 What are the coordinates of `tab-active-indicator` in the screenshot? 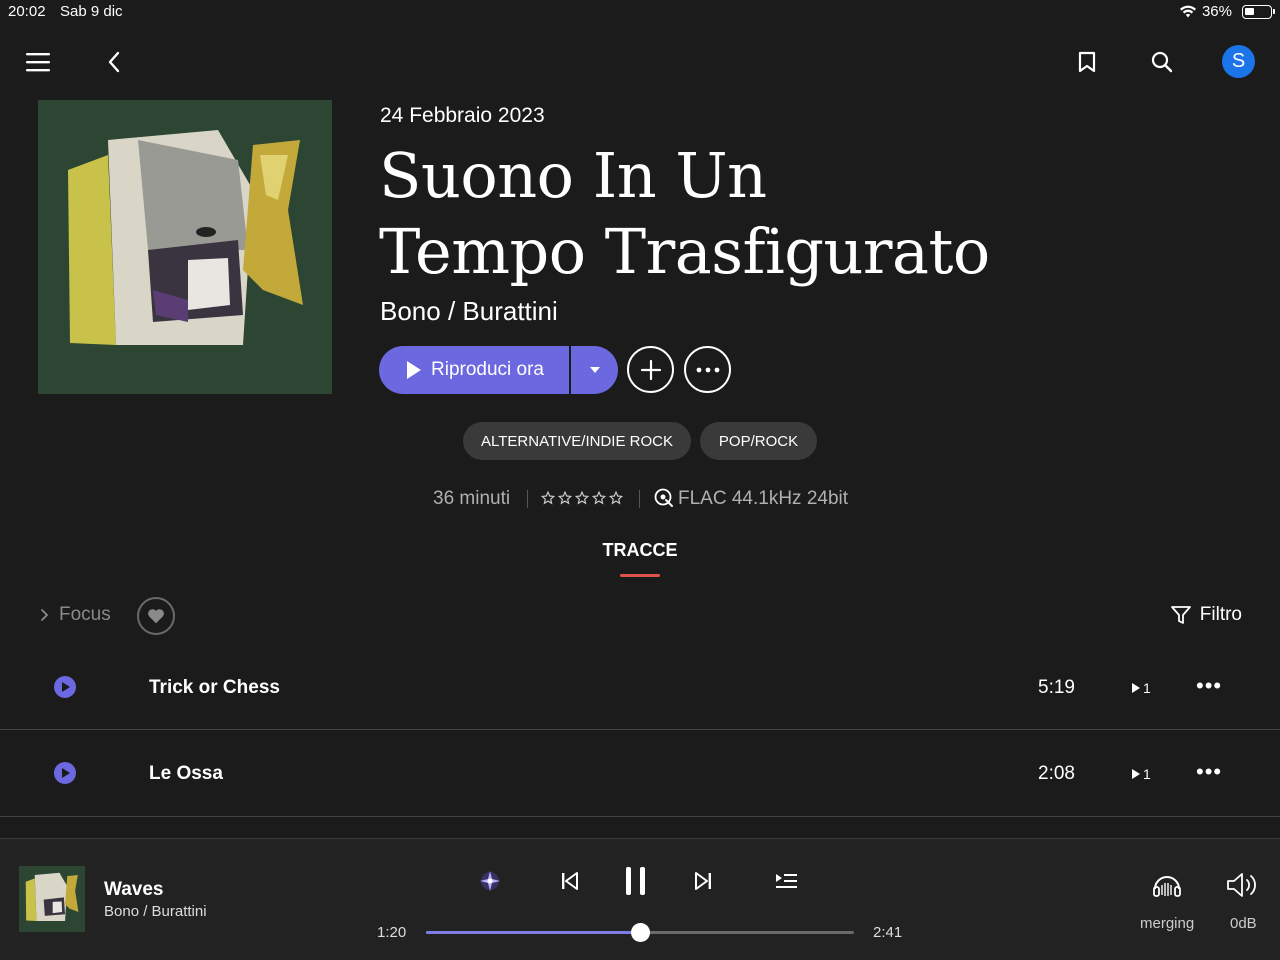 It's located at (640, 575).